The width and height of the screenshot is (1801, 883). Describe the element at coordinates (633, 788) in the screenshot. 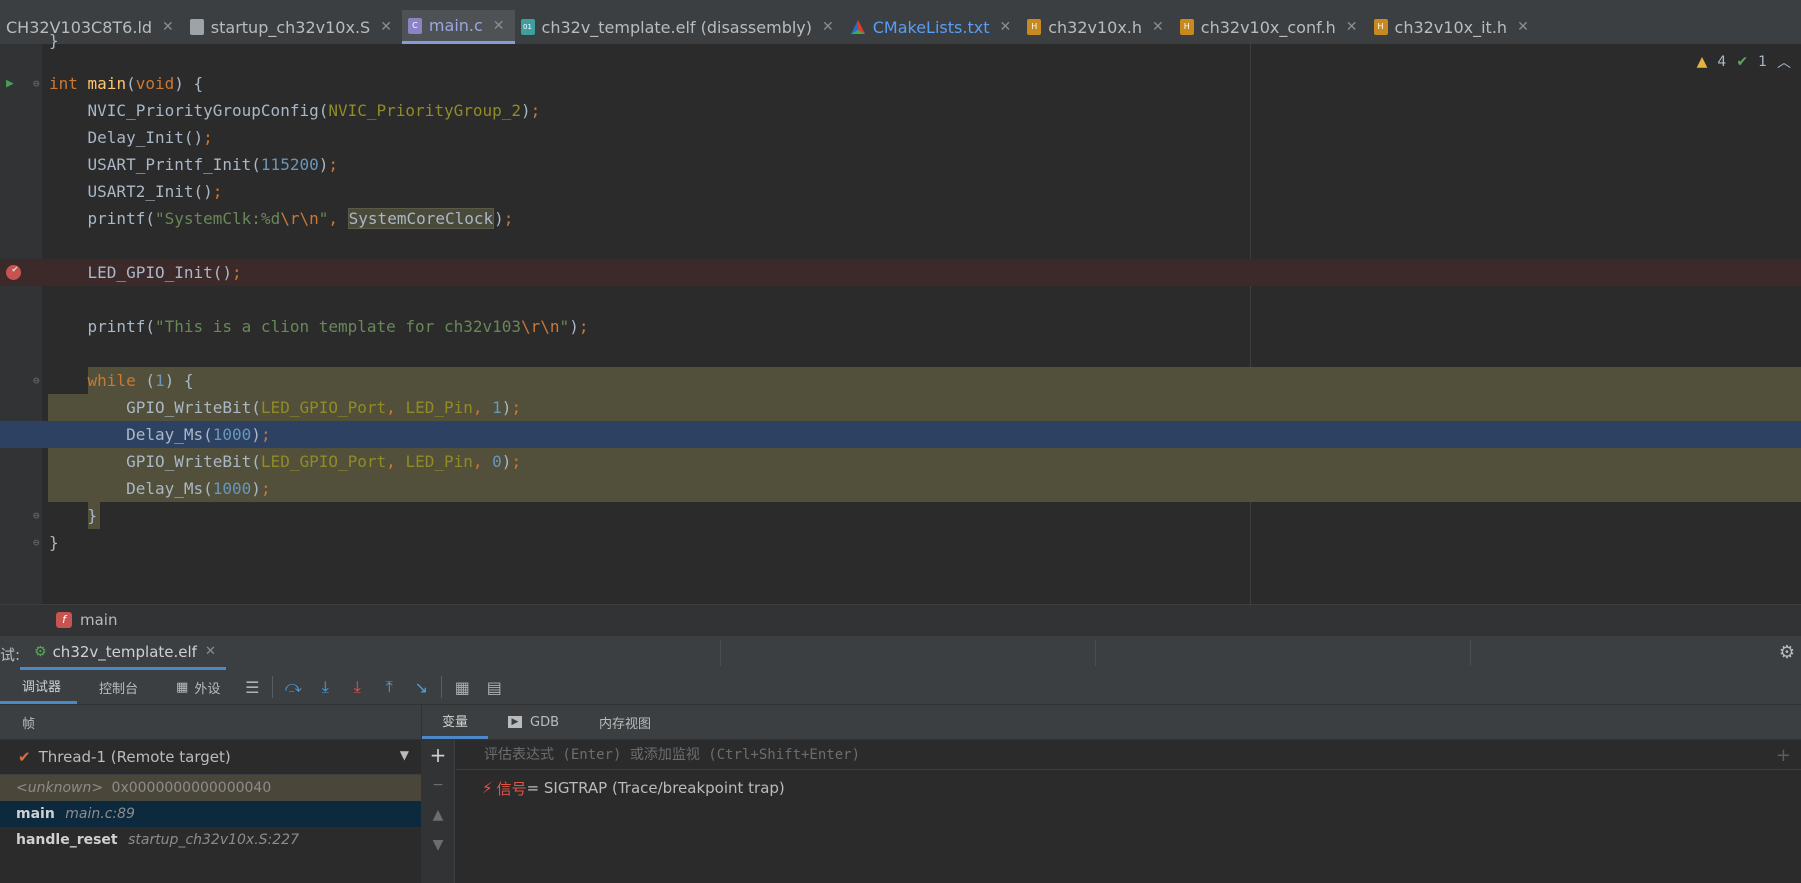

I see `signal-variable-row: ⚡ 信号 = SIGTRAP (Trace/breakpoint trap)` at that location.